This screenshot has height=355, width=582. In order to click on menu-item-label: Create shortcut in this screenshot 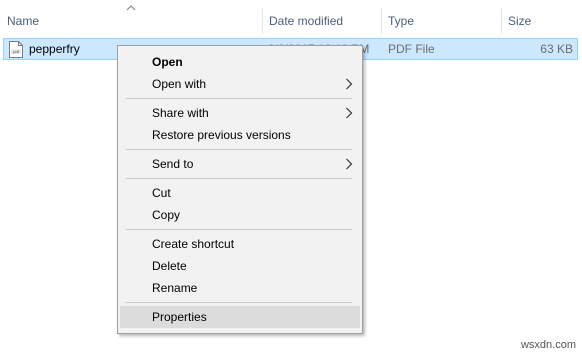, I will do `click(193, 244)`.